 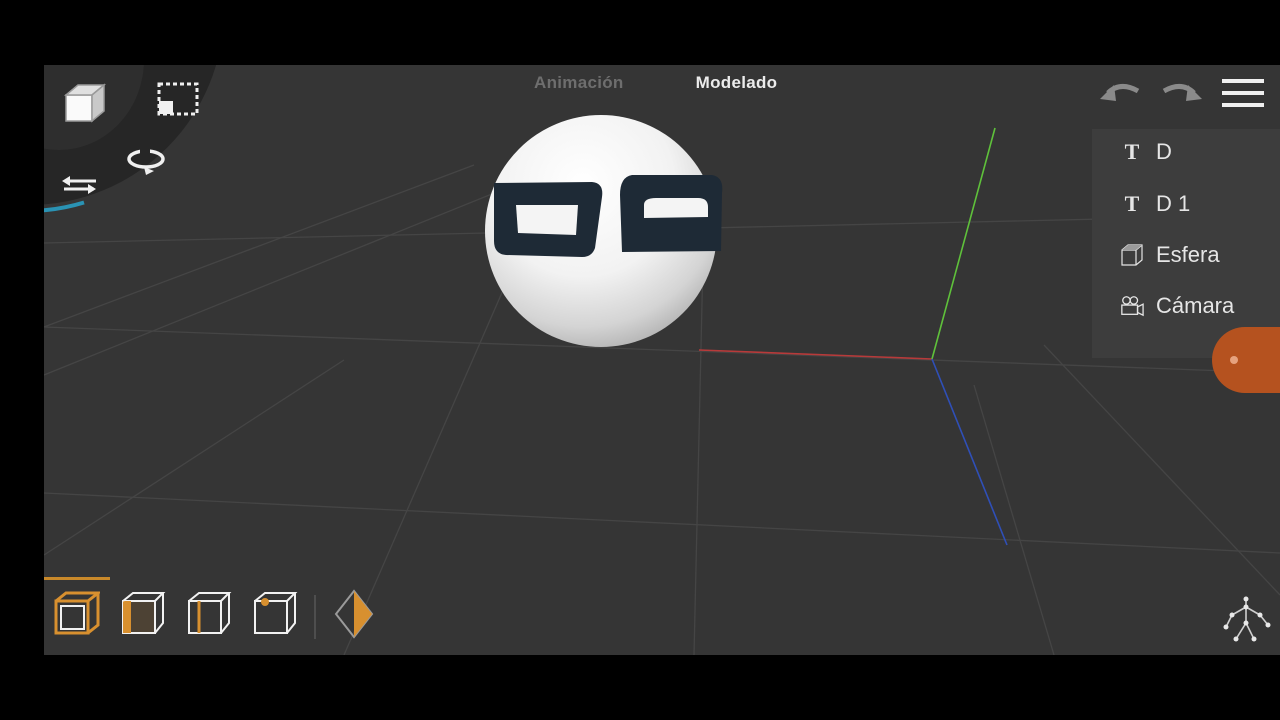 I want to click on redo-icon, so click(x=1182, y=93).